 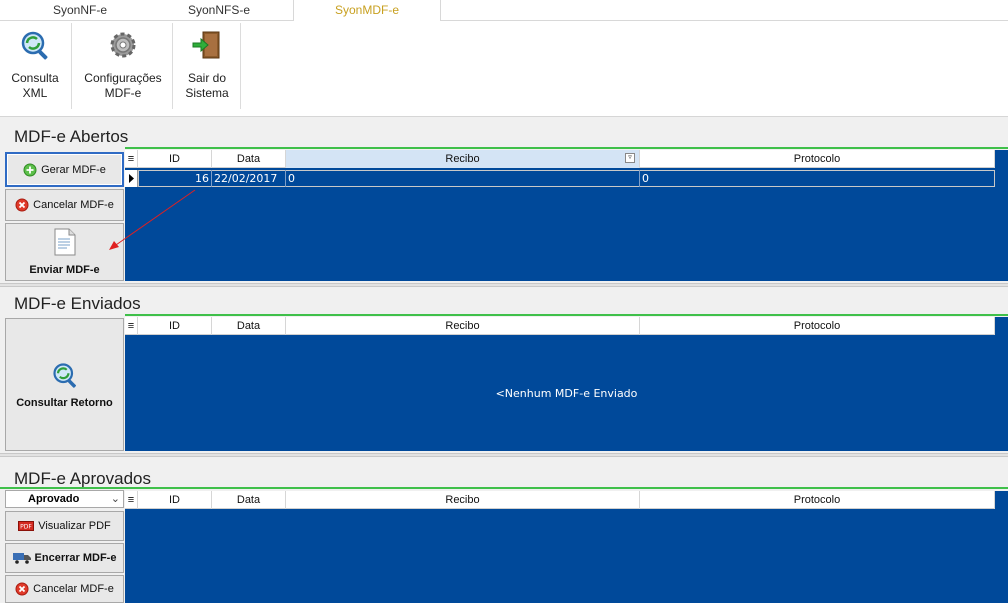 I want to click on annotation-arrow, so click(x=152, y=219).